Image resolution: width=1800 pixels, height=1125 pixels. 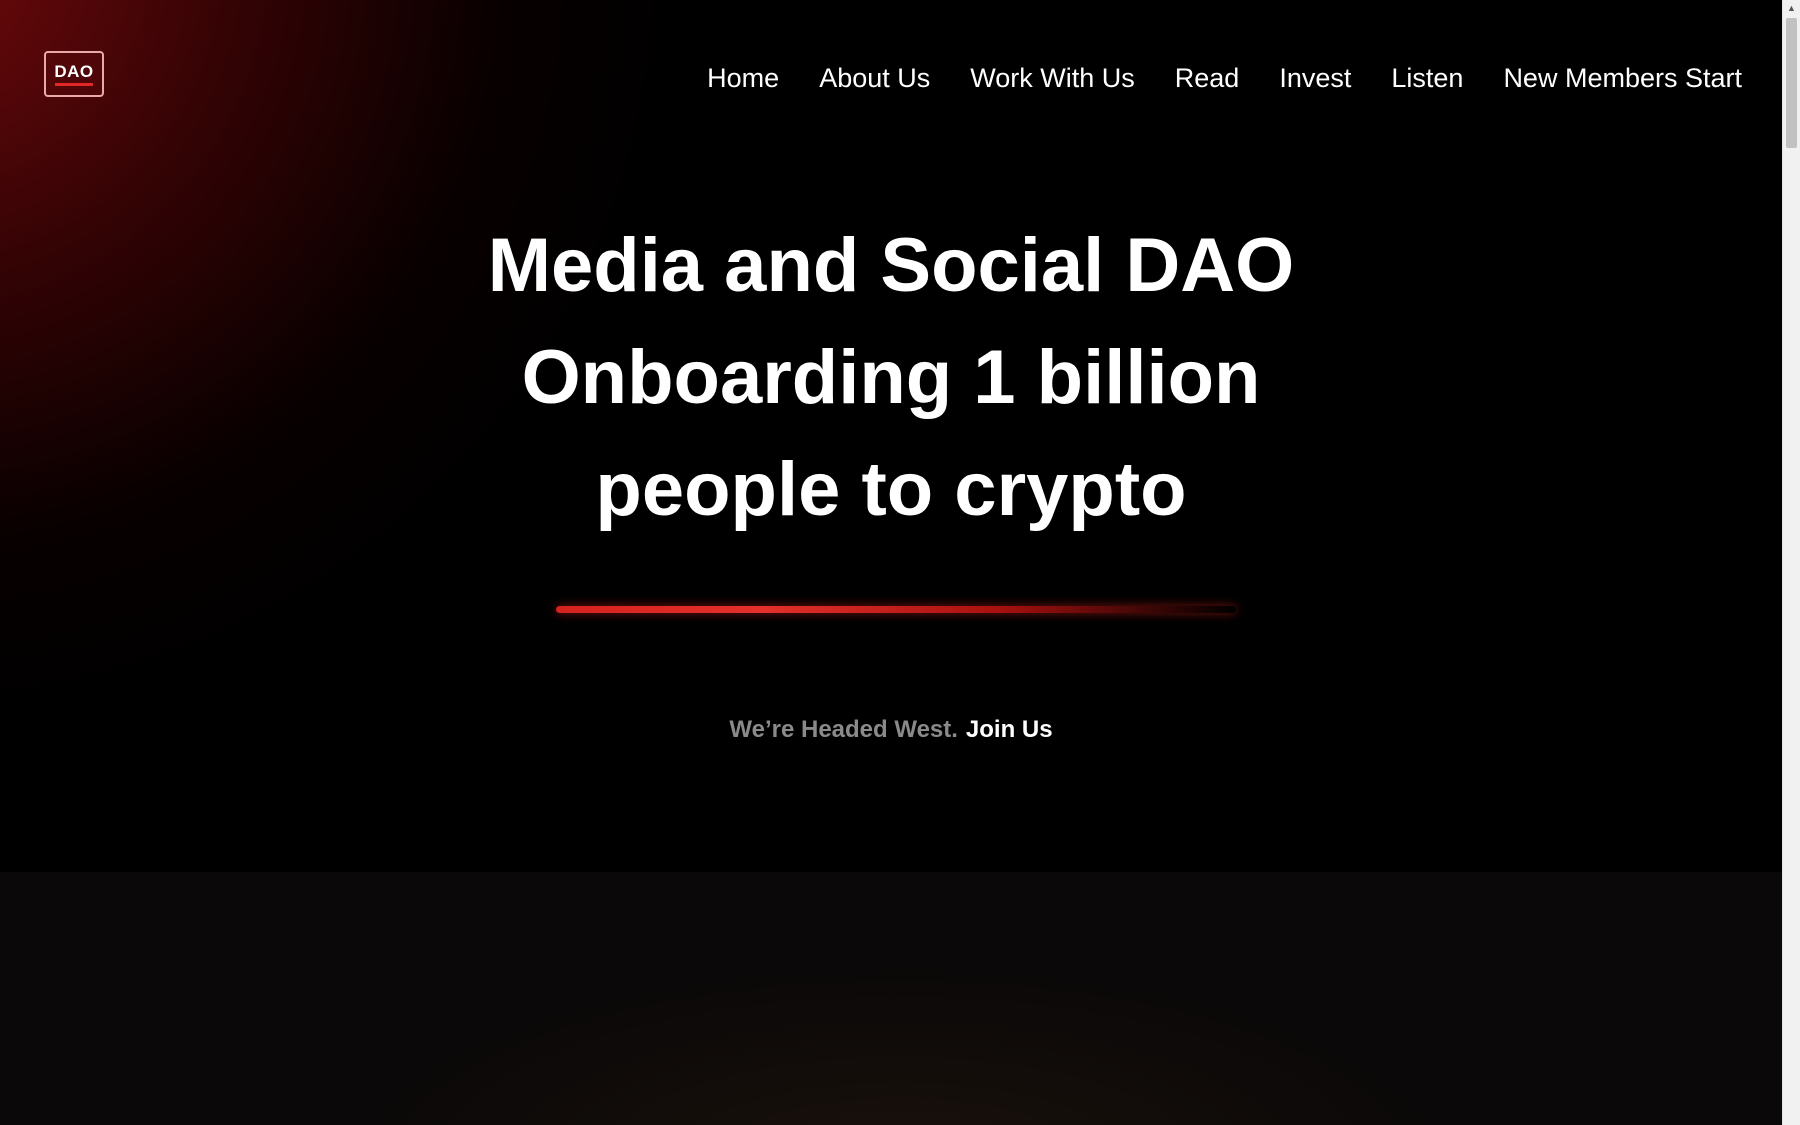 What do you see at coordinates (1791, 562) in the screenshot?
I see `vertical-scrollbar: ▲` at bounding box center [1791, 562].